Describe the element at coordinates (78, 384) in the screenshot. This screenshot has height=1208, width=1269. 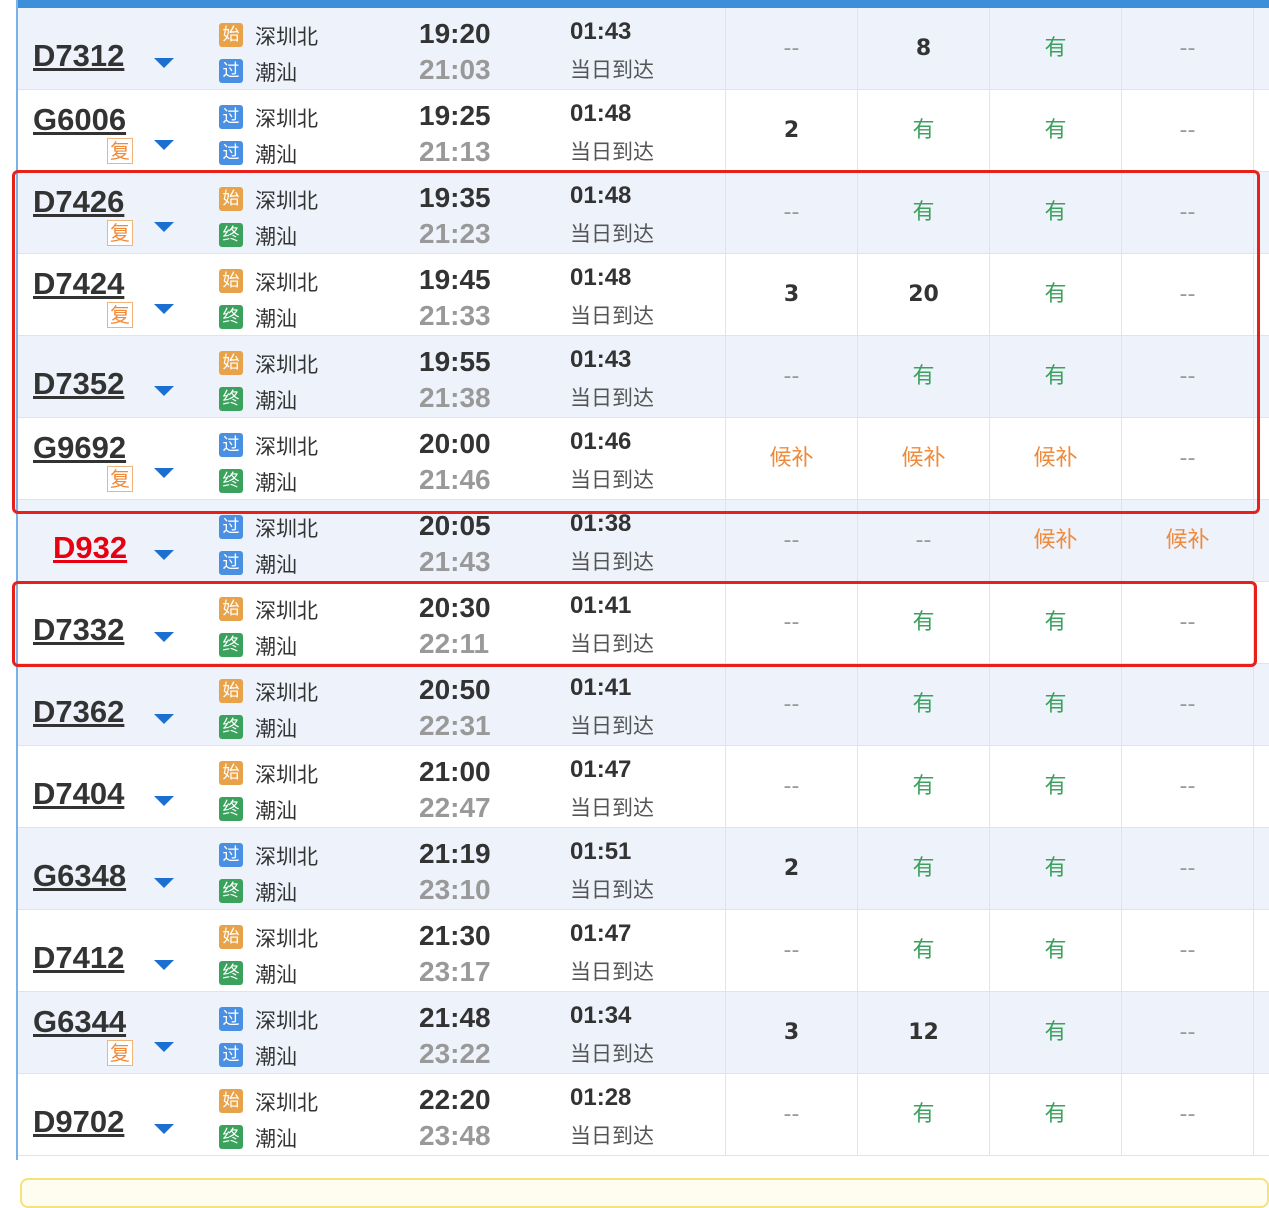
I see `train-number-link: D7352` at that location.